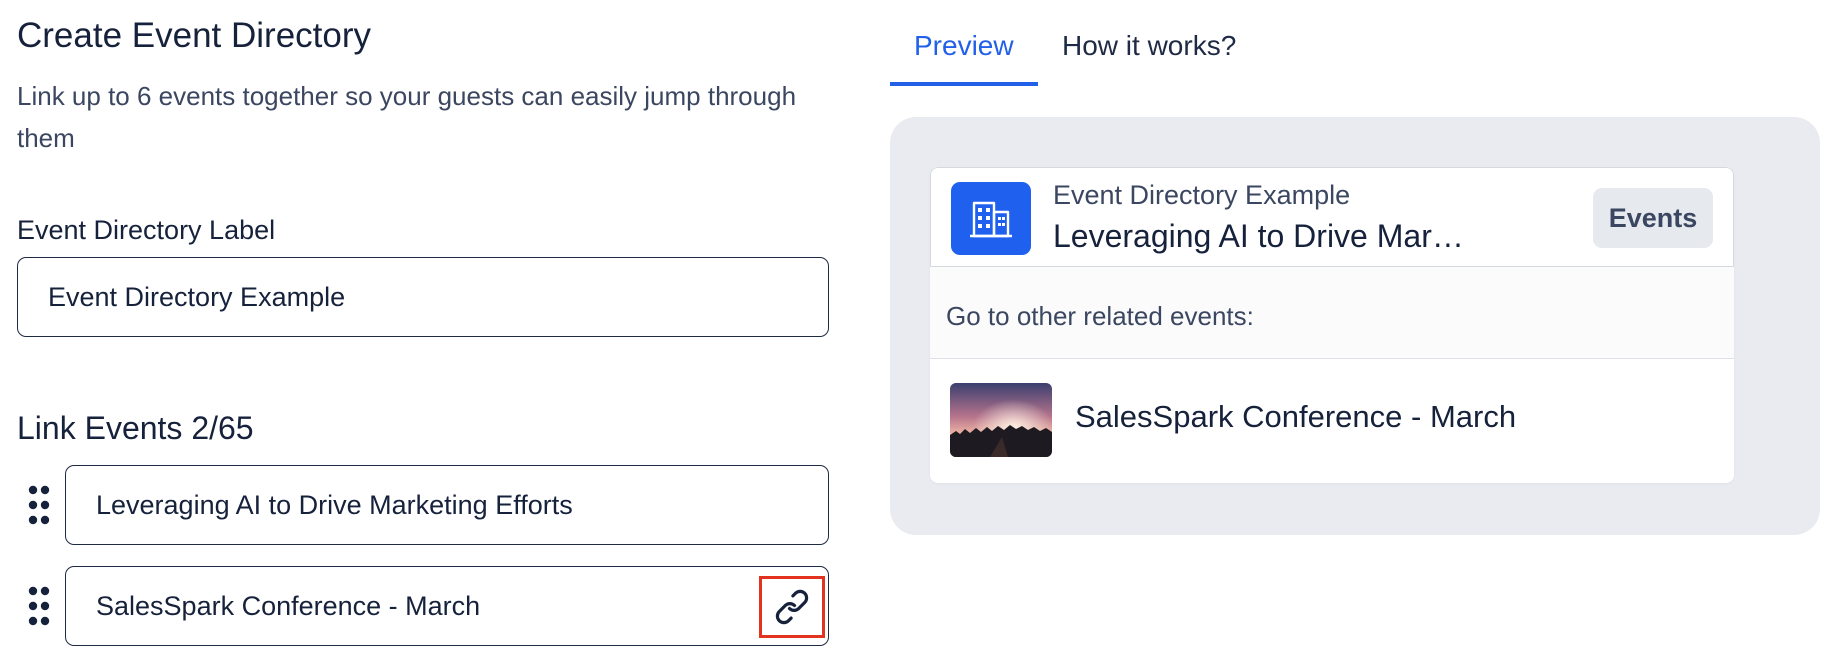  I want to click on linked-event-name: Leveraging AI to Drive Marketing Efforts, so click(334, 504).